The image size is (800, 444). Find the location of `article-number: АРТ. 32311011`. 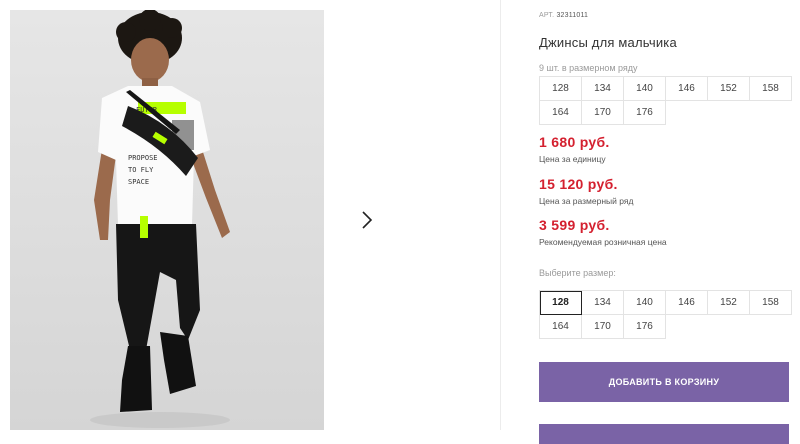

article-number: АРТ. 32311011 is located at coordinates (563, 15).